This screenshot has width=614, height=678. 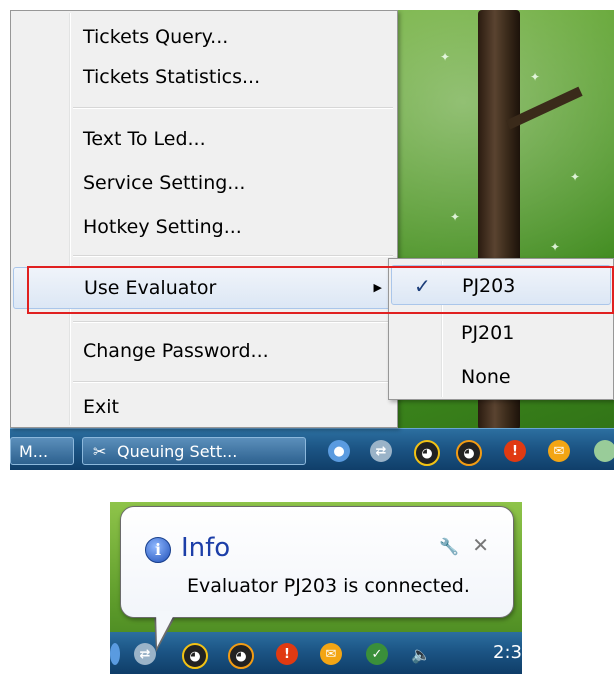 What do you see at coordinates (377, 654) in the screenshot?
I see `security-icon: ✓` at bounding box center [377, 654].